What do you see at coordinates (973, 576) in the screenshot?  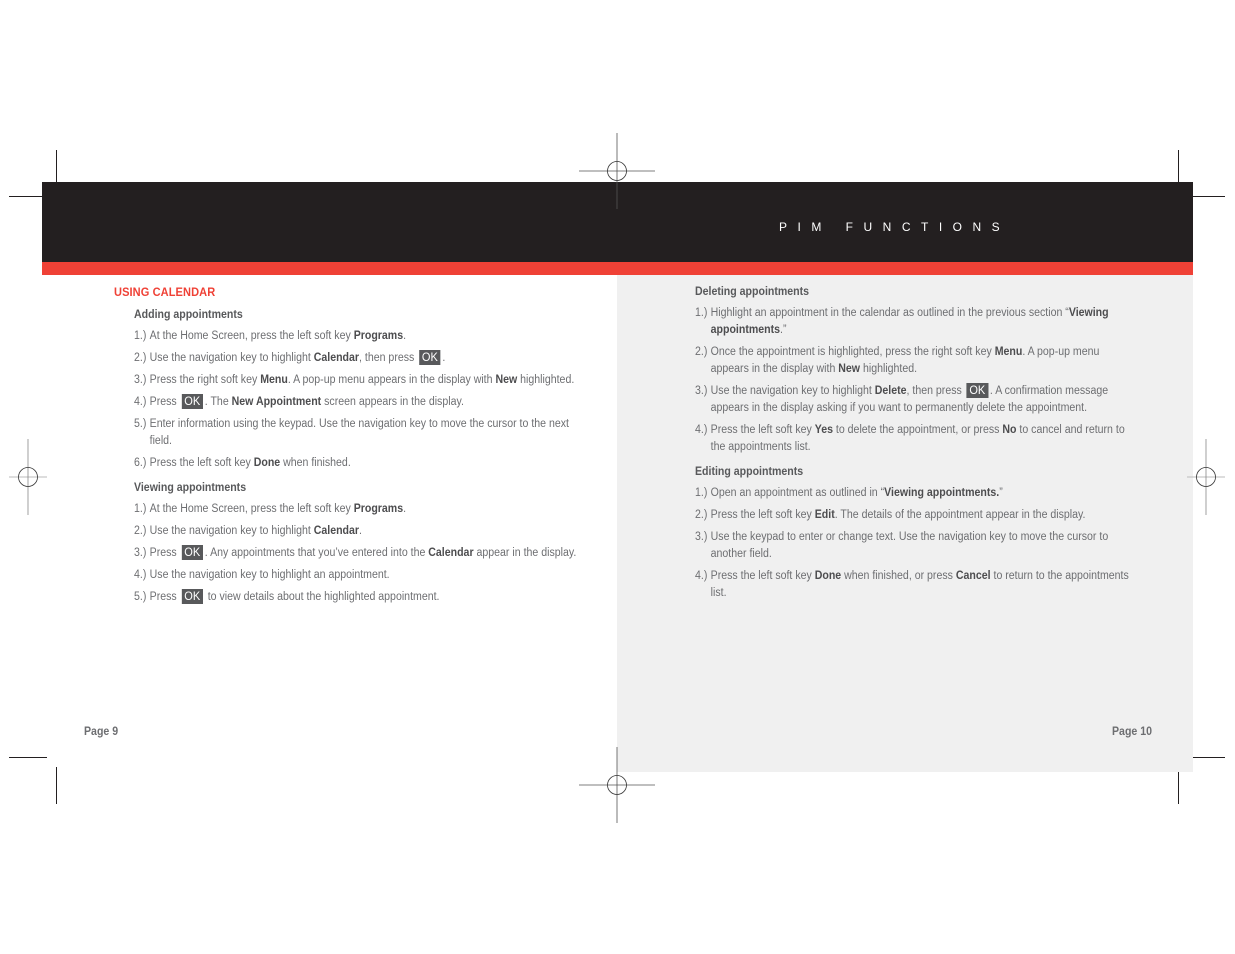 I see `bold-term: Cancel` at bounding box center [973, 576].